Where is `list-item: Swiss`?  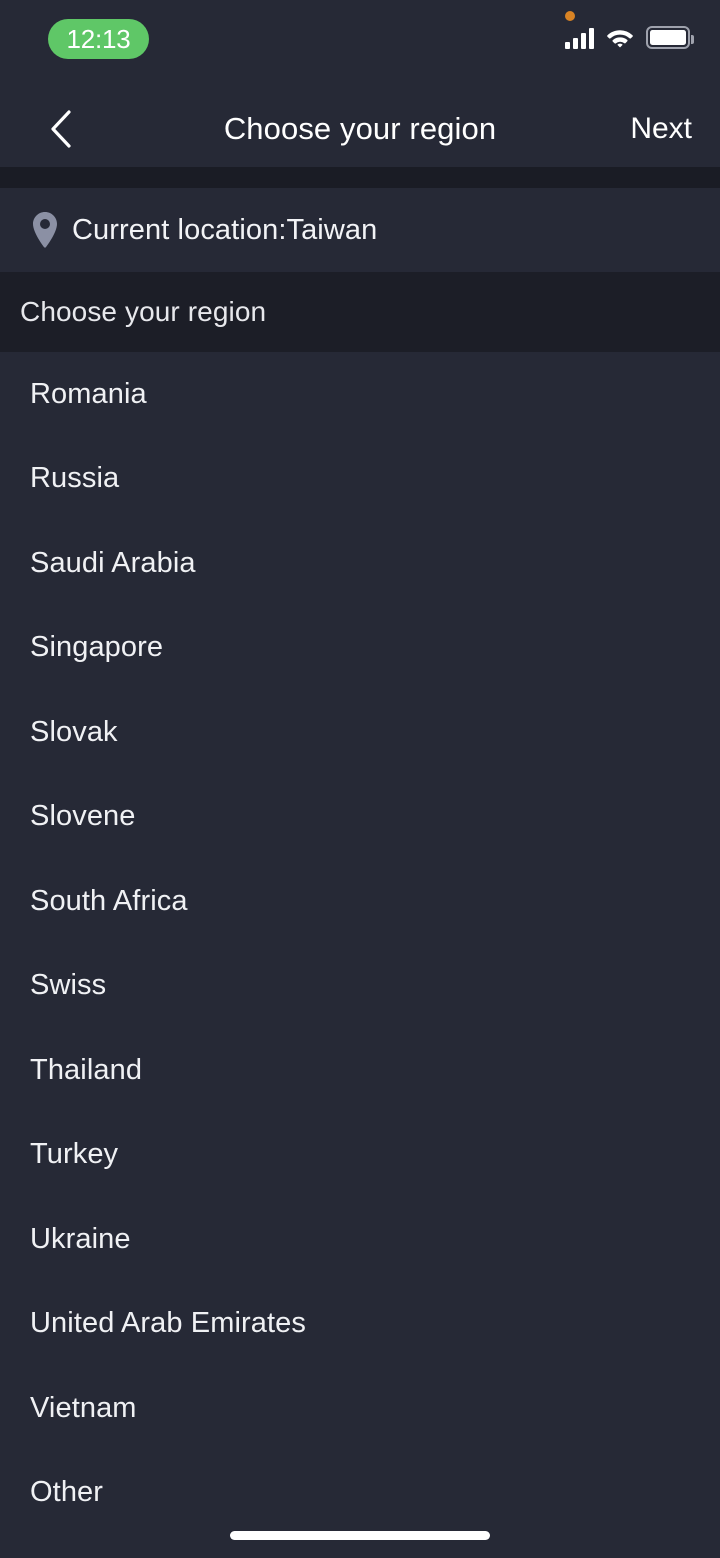
list-item: Swiss is located at coordinates (360, 986).